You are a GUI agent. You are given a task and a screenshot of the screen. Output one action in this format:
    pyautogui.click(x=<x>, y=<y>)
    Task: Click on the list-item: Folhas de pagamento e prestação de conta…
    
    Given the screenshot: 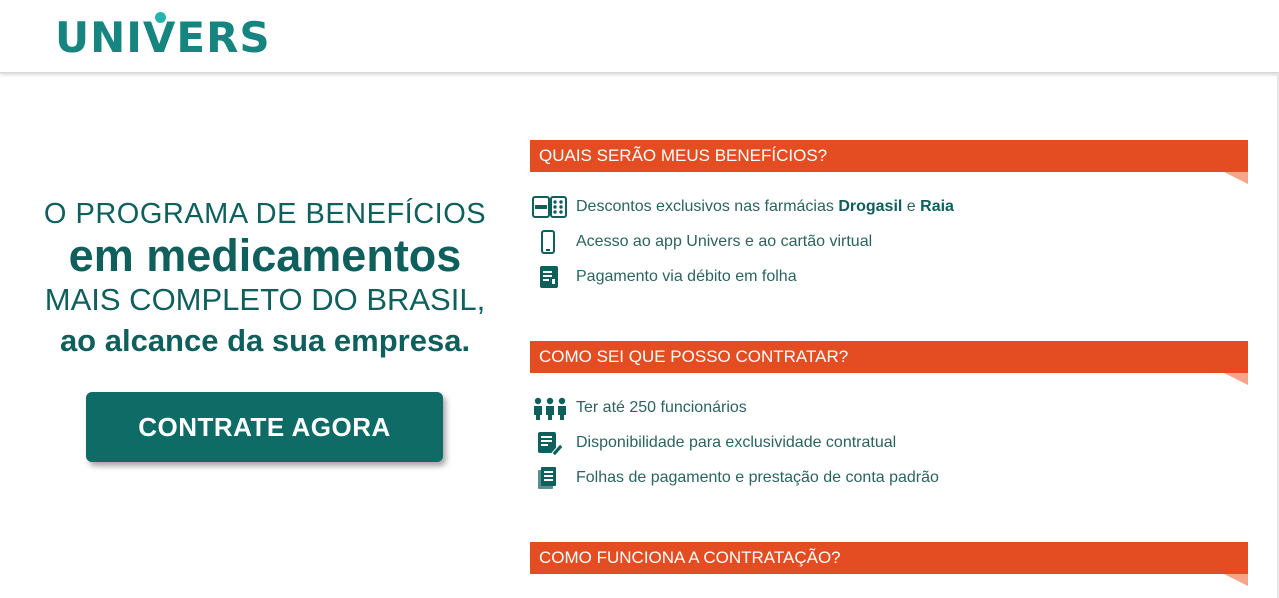 What is the action you would take?
    pyautogui.click(x=889, y=477)
    